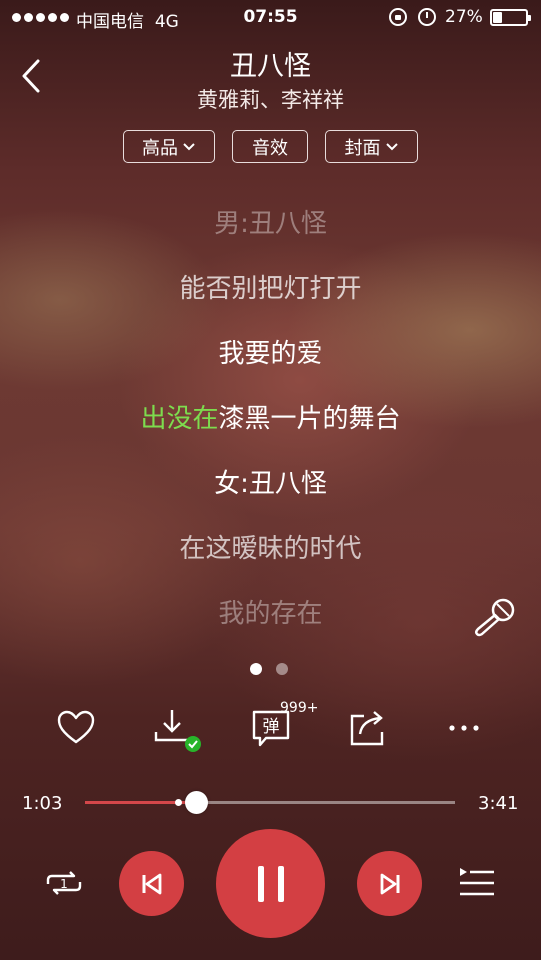  I want to click on more-dots-icon, so click(464, 728).